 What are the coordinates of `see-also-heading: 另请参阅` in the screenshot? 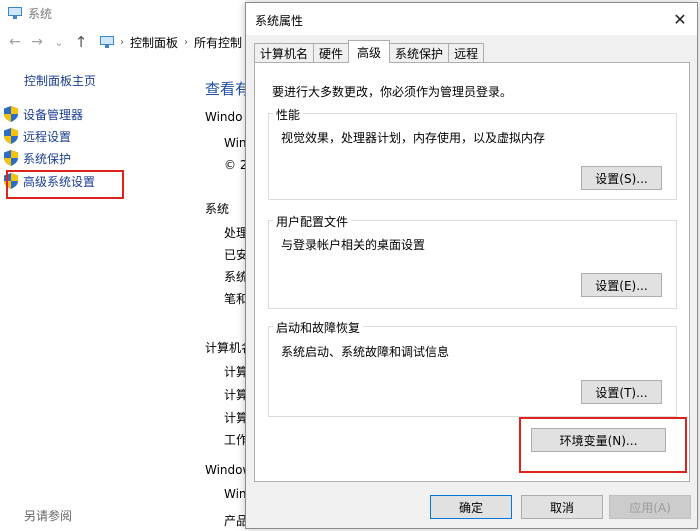 It's located at (48, 516).